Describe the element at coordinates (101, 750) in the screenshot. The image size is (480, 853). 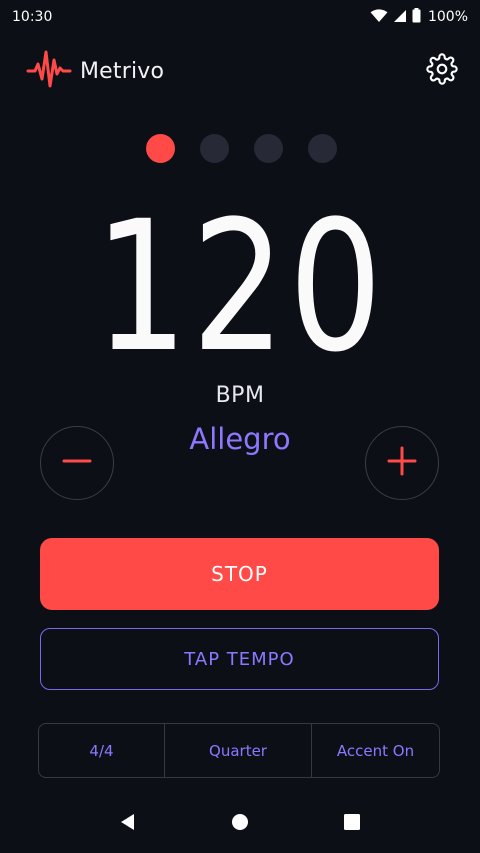
I see `time-signature-option: 4/4` at that location.